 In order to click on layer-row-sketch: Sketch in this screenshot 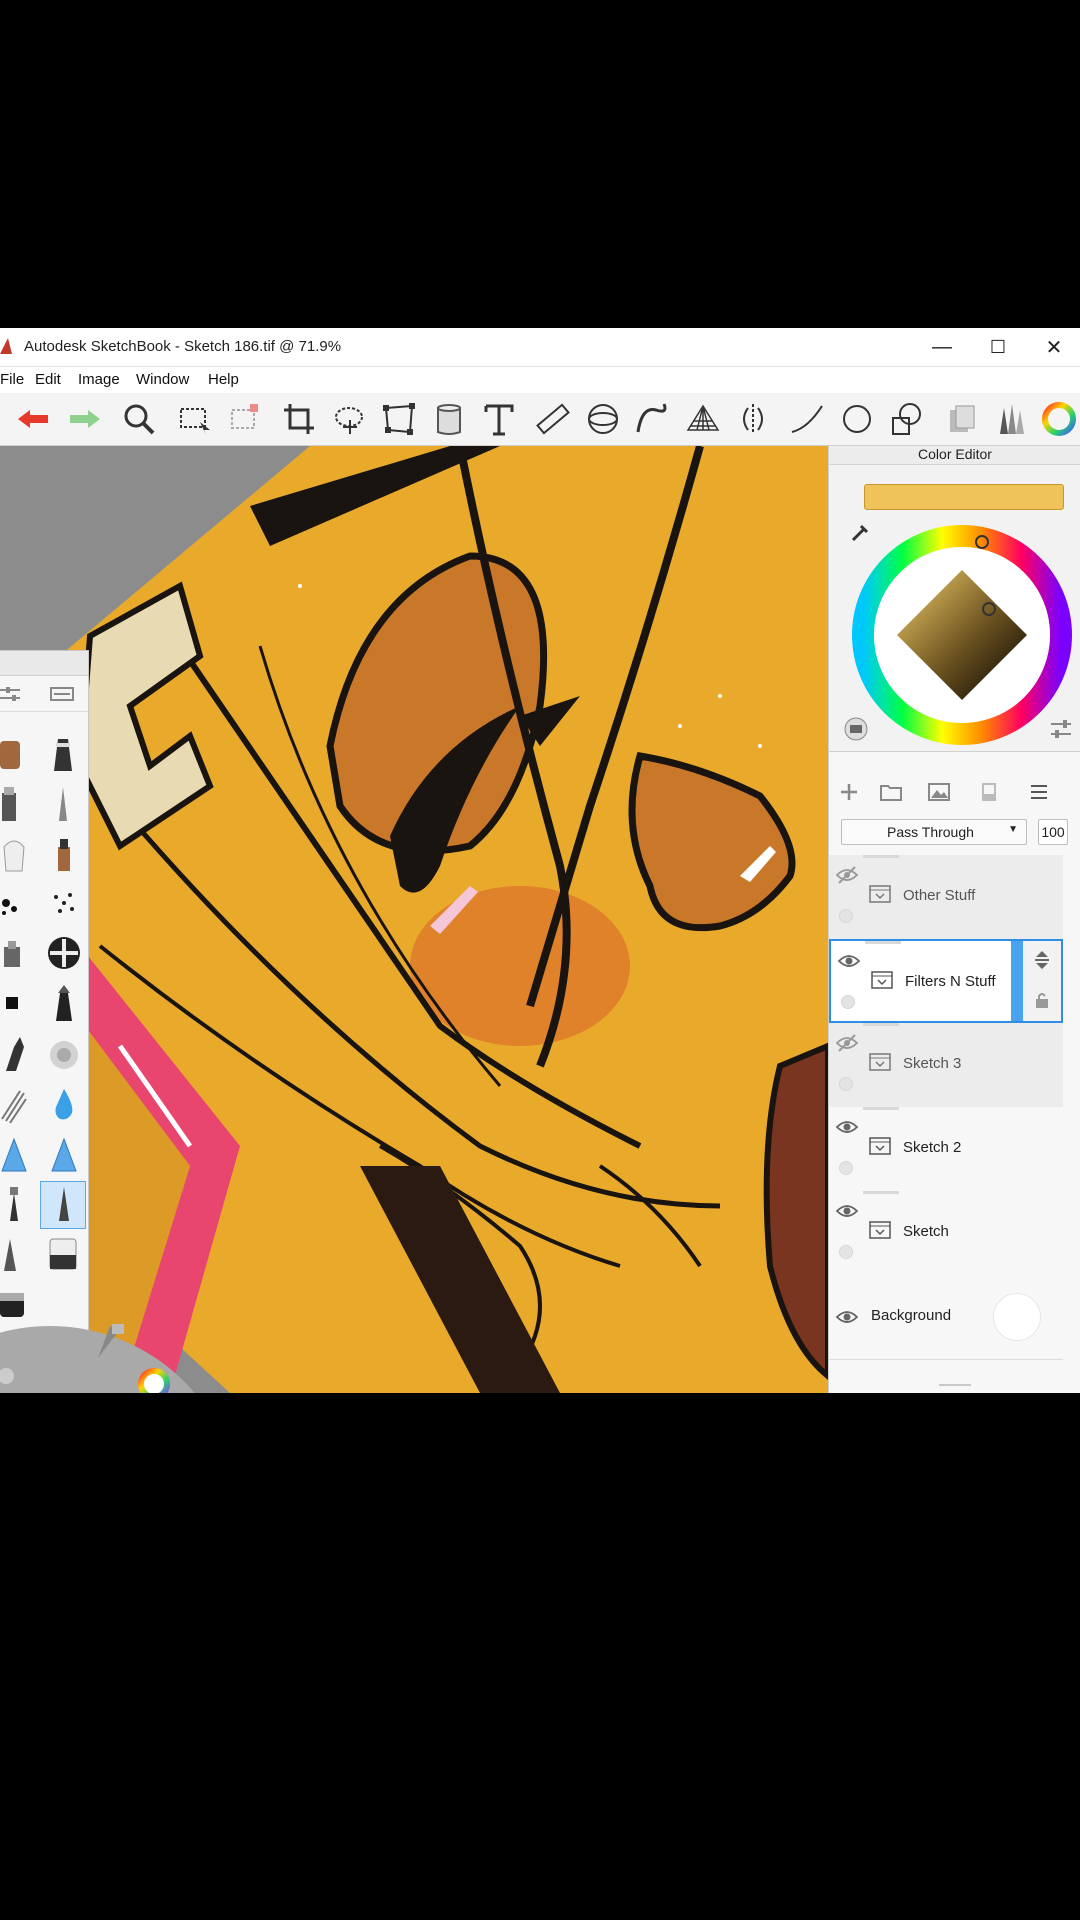, I will do `click(946, 1233)`.